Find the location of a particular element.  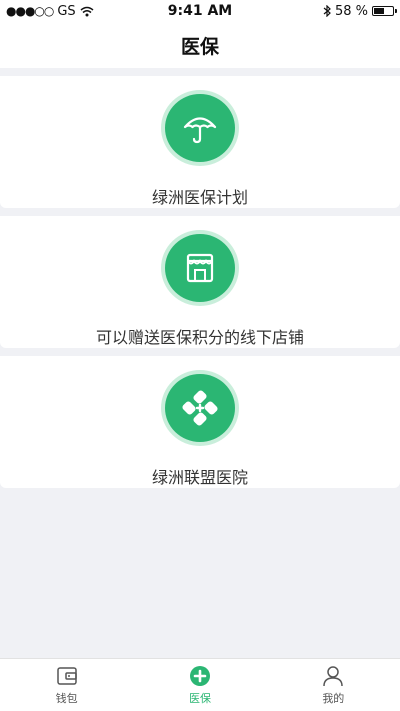

battery-icon is located at coordinates (384, 11).